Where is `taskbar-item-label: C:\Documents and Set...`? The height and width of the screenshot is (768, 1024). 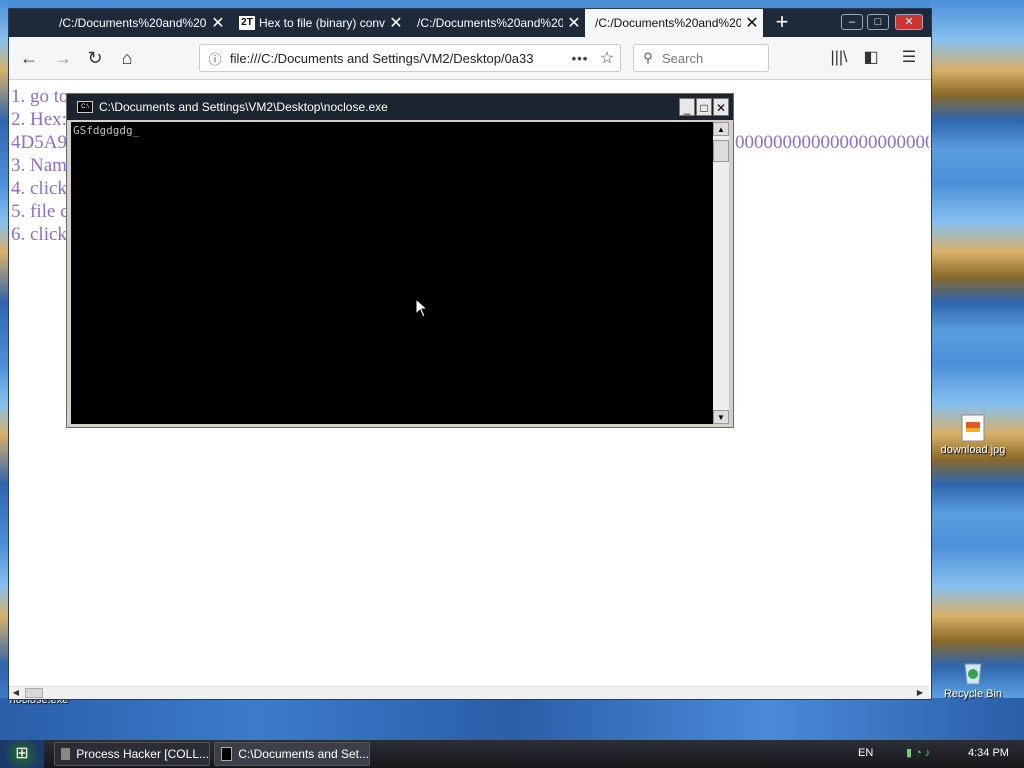
taskbar-item-label: C:\Documents and Set... is located at coordinates (303, 754).